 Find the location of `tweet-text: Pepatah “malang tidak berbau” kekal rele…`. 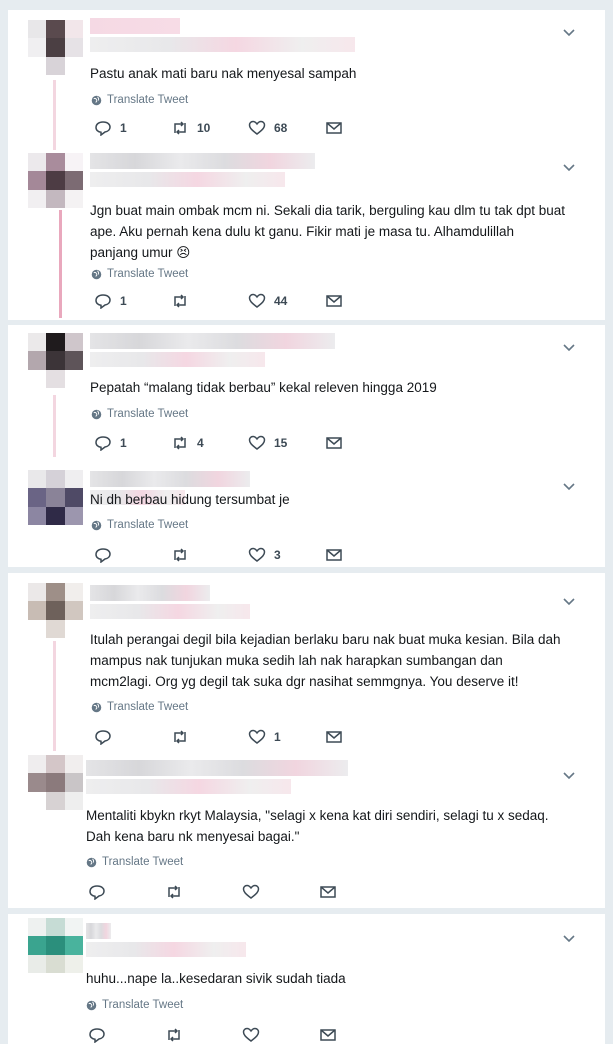

tweet-text: Pepatah “malang tidak berbau” kekal rele… is located at coordinates (263, 387).